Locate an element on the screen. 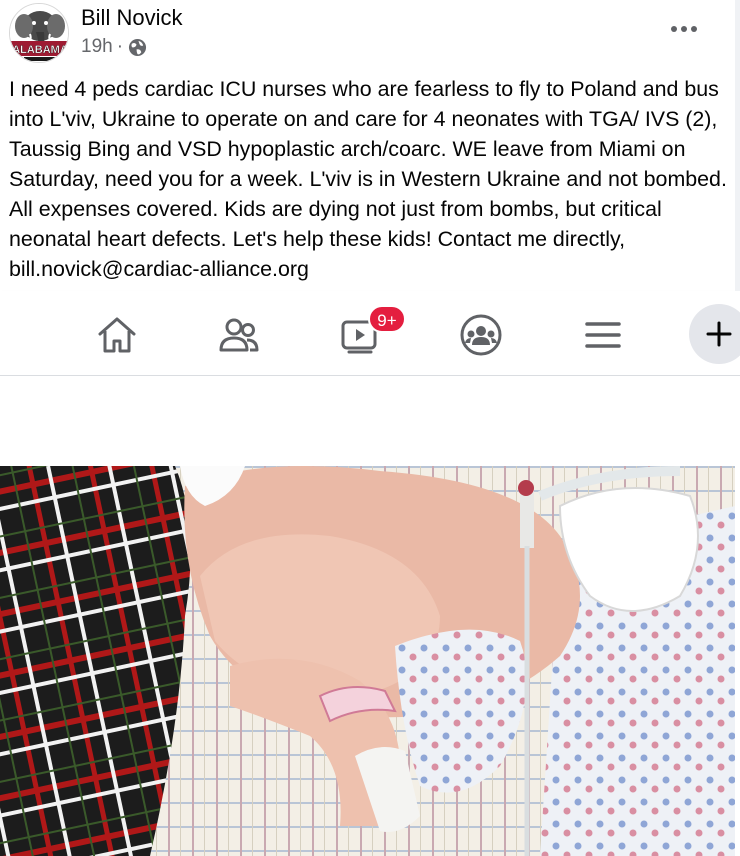  post-meta: 19h · is located at coordinates (114, 47).